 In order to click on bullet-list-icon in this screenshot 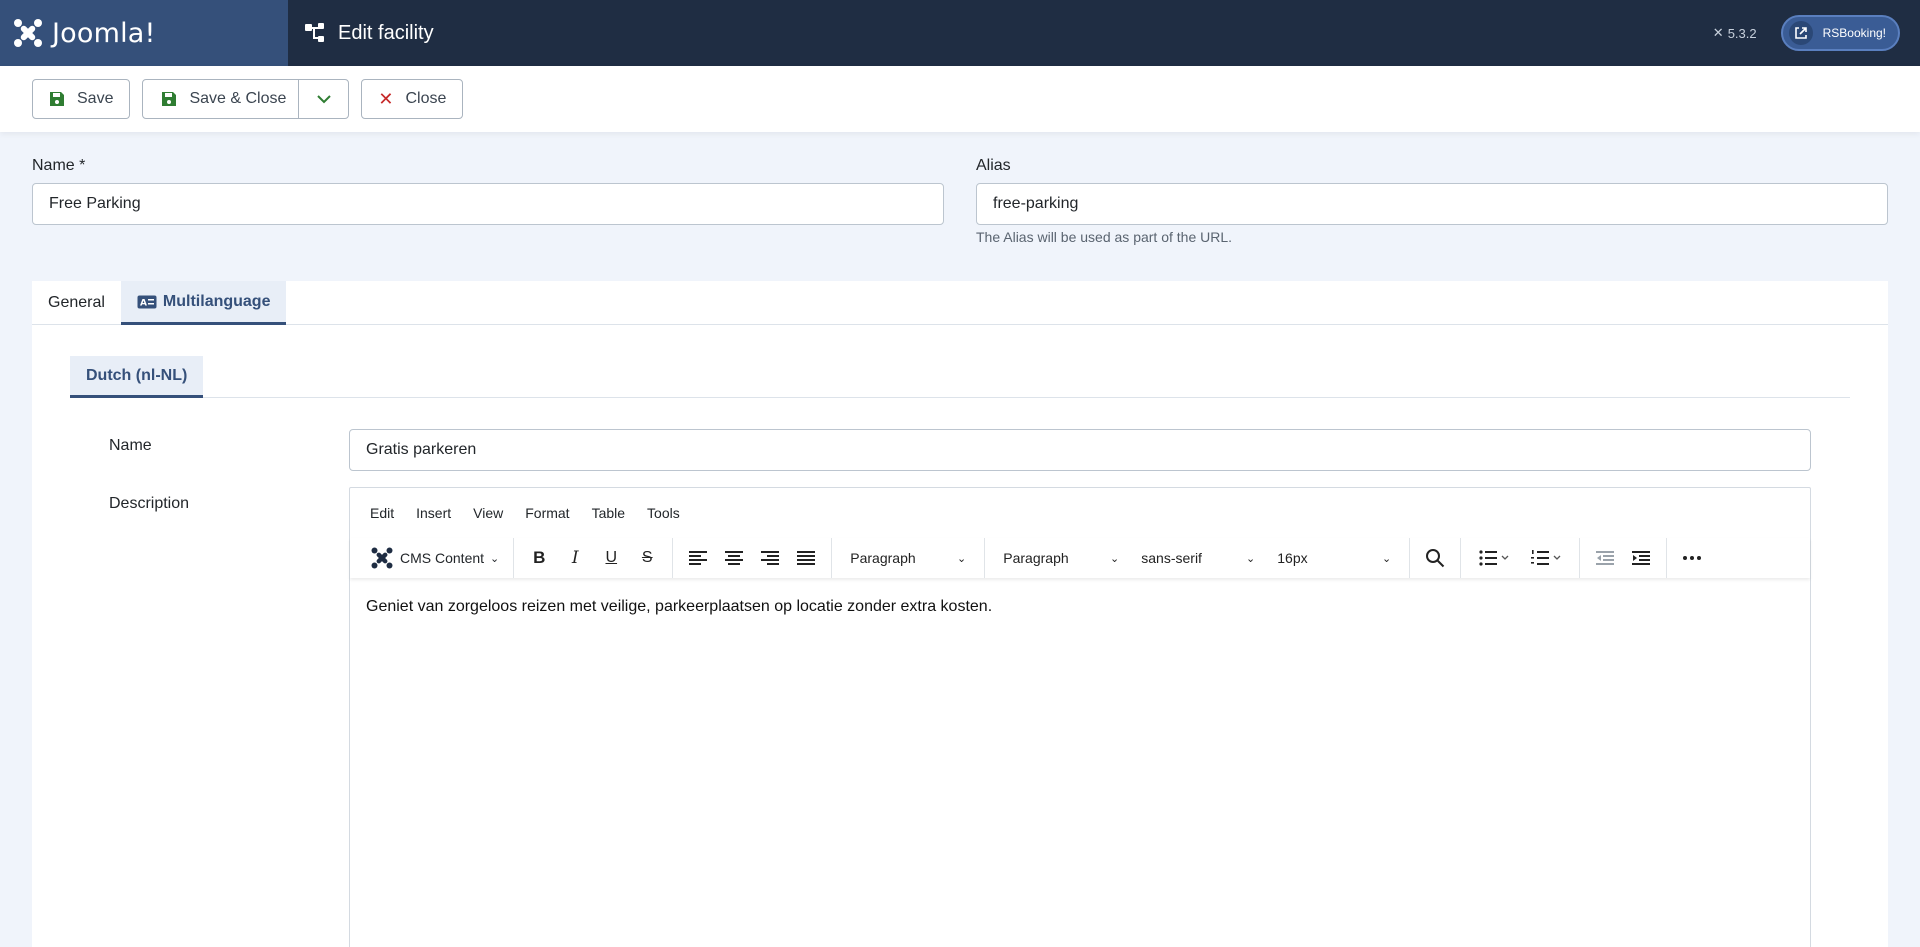, I will do `click(1494, 558)`.